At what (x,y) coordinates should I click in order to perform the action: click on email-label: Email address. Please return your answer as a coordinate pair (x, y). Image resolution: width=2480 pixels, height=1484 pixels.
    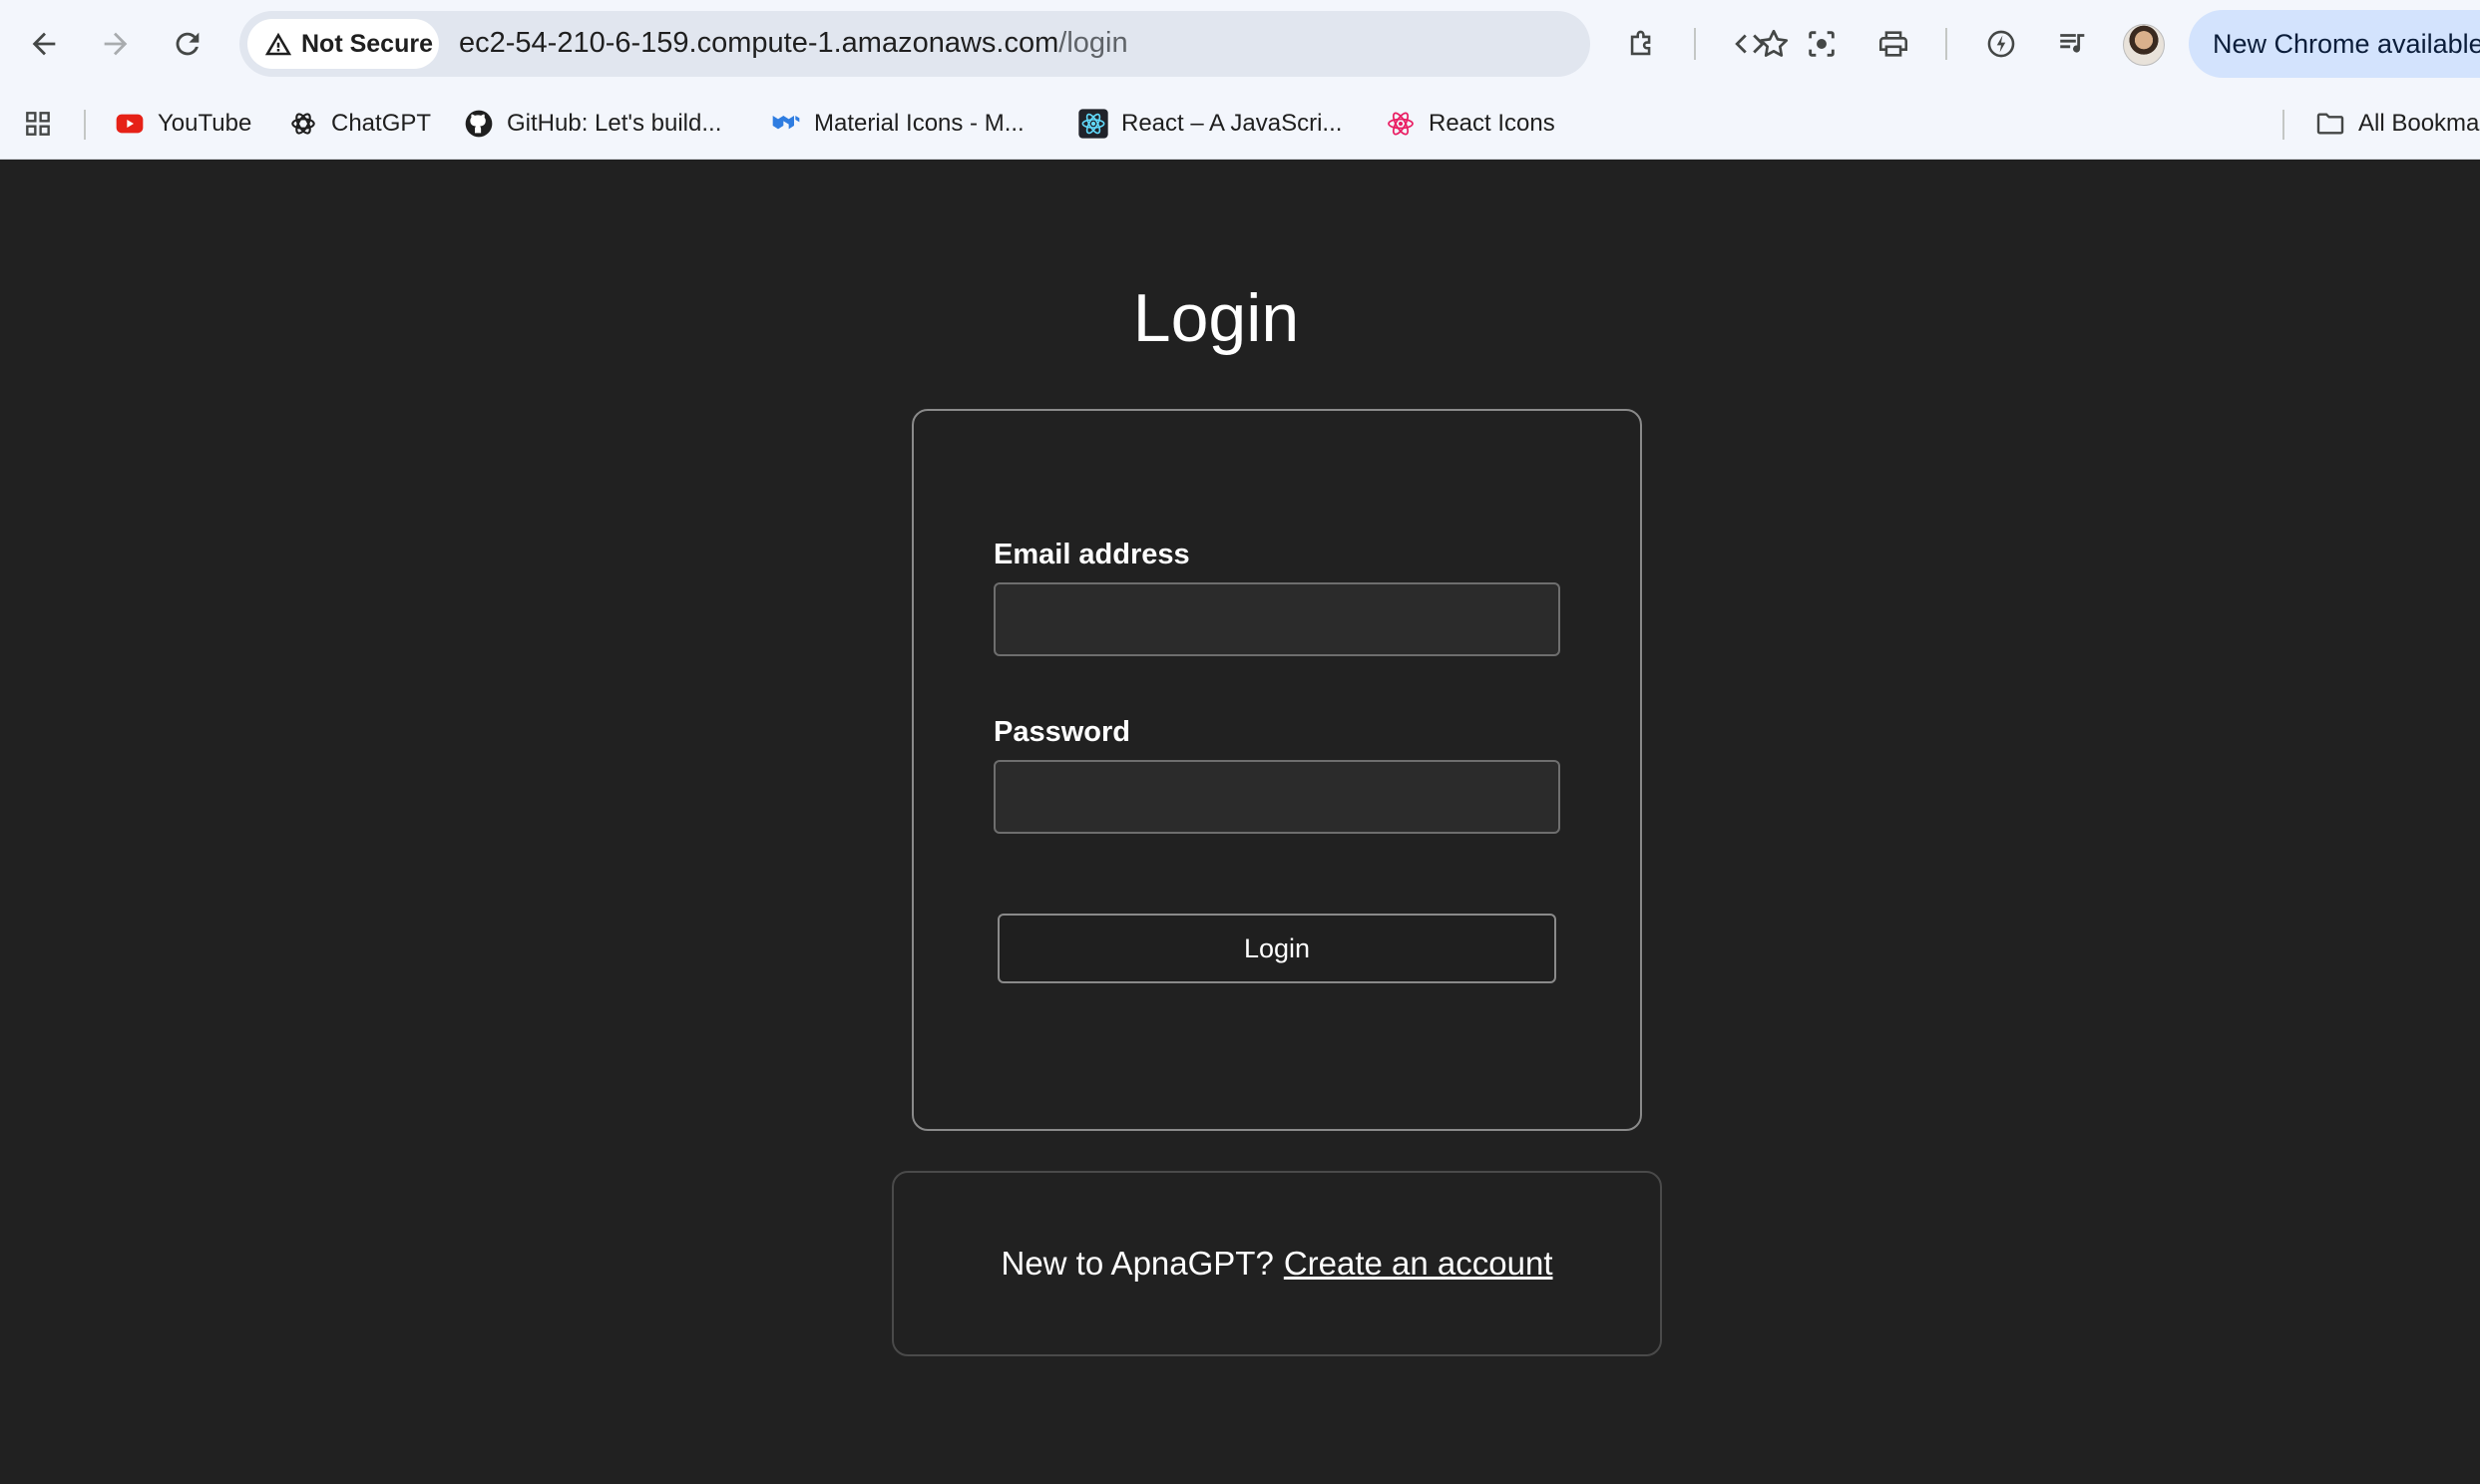
    Looking at the image, I should click on (1092, 554).